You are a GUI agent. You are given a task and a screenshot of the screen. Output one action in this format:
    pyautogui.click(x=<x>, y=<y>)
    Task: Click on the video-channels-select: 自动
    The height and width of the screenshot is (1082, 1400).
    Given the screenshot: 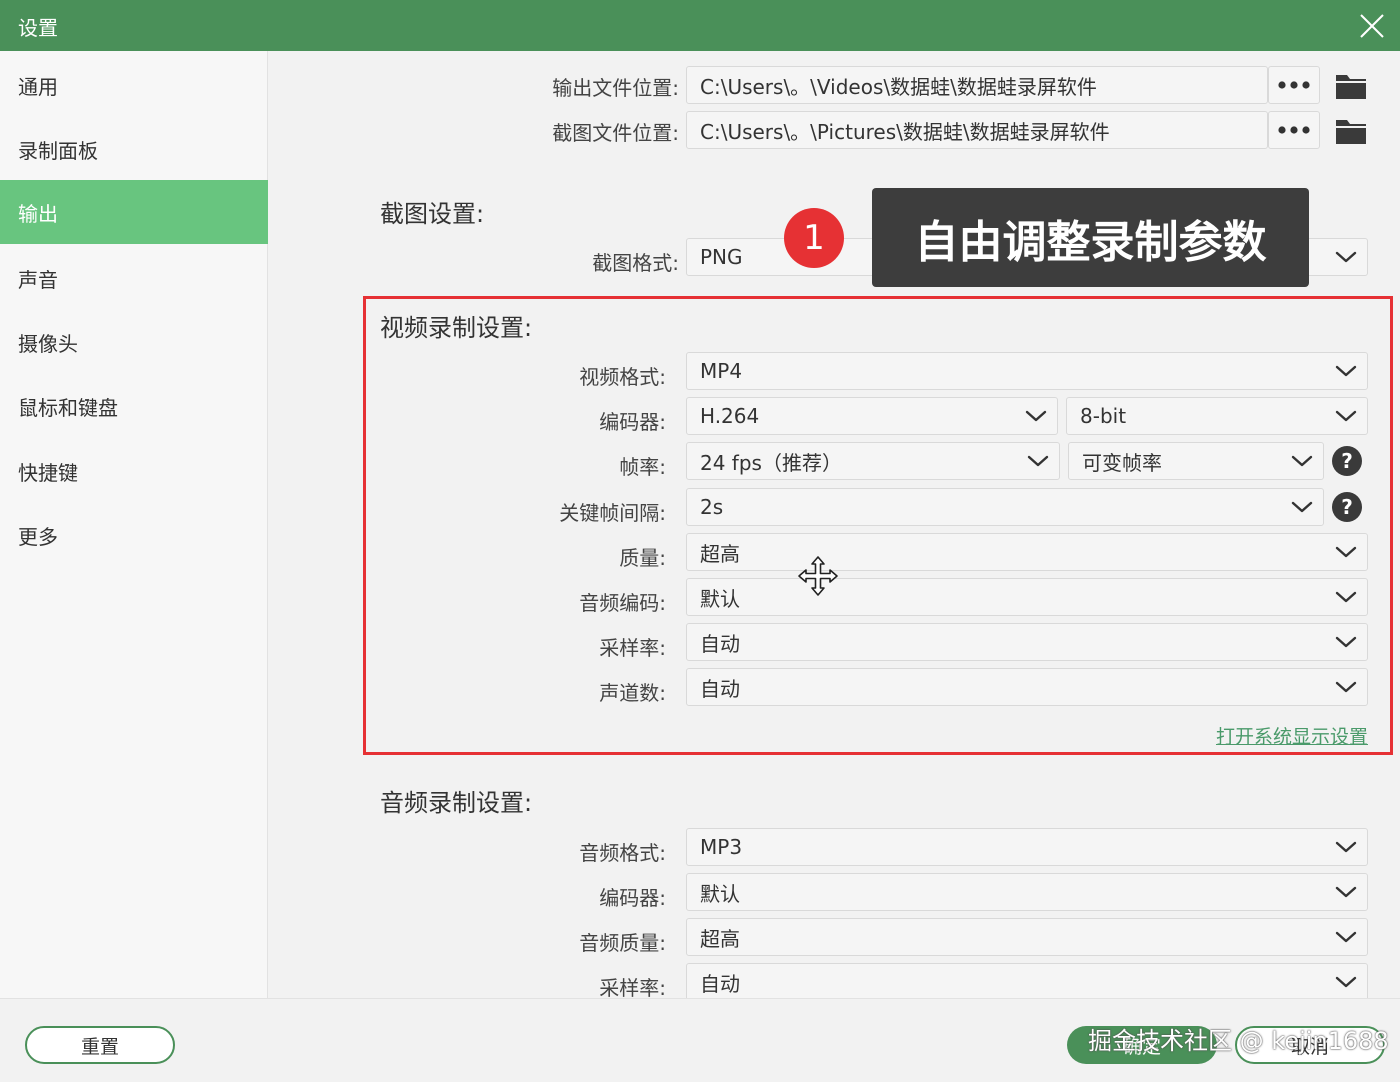 What is the action you would take?
    pyautogui.click(x=1027, y=687)
    